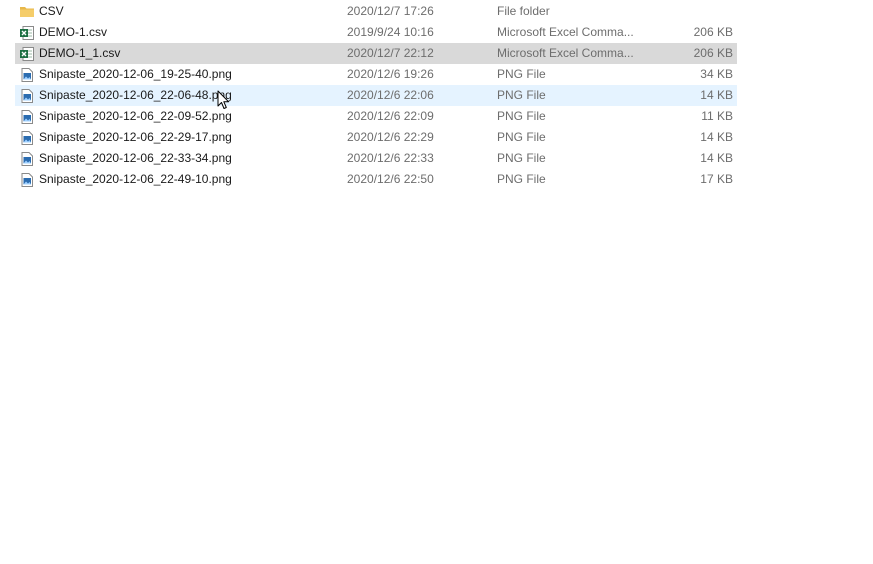 The height and width of the screenshot is (564, 873). What do you see at coordinates (716, 74) in the screenshot?
I see `file-size: 34 KB` at bounding box center [716, 74].